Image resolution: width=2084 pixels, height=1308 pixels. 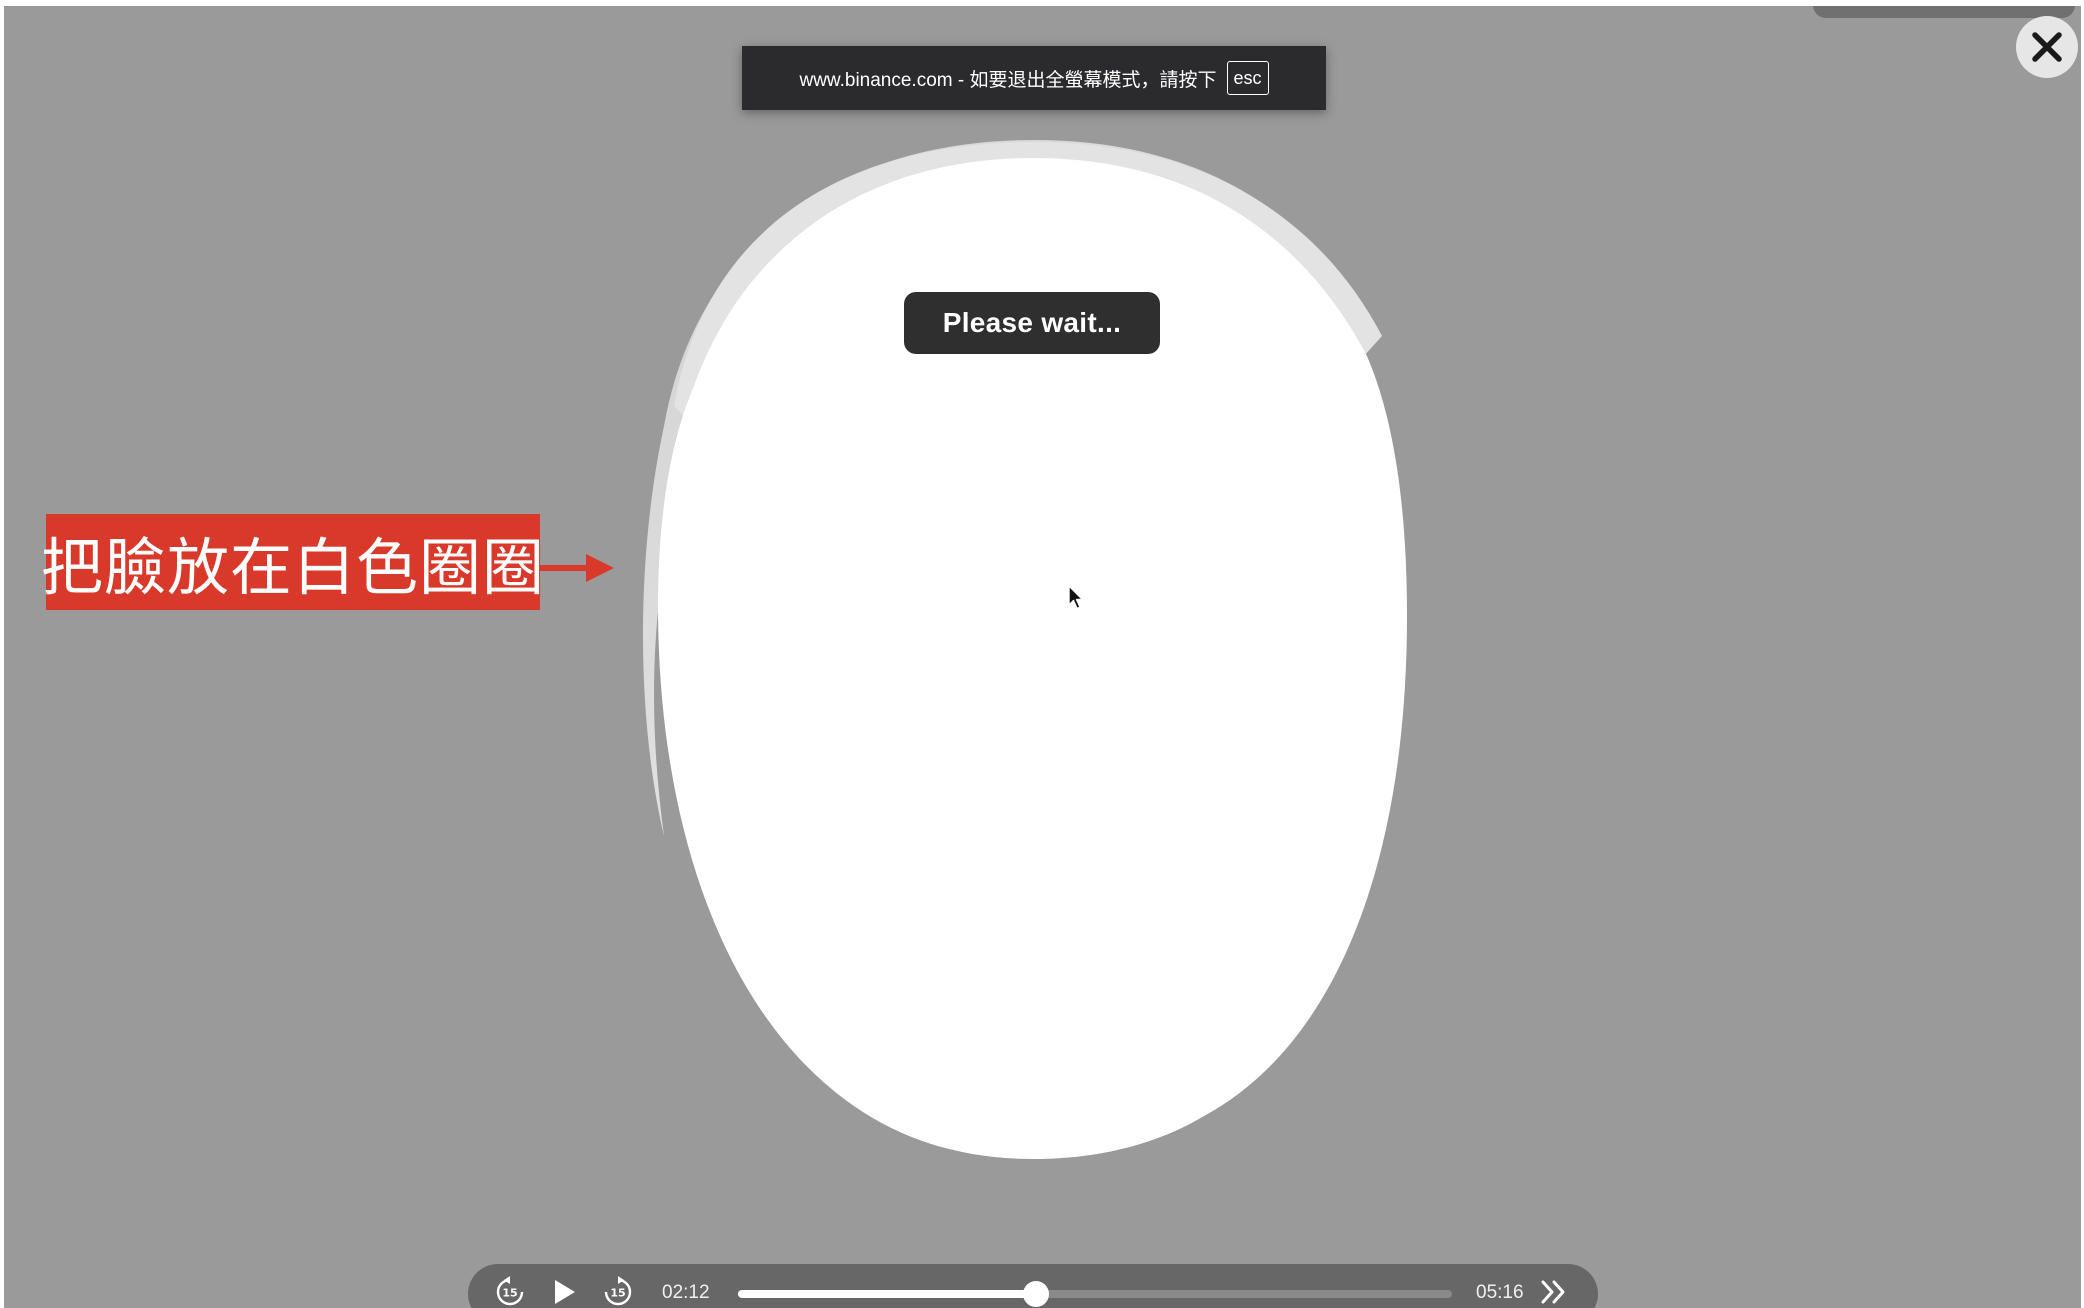 What do you see at coordinates (1076, 597) in the screenshot?
I see `mouse-cursor-icon` at bounding box center [1076, 597].